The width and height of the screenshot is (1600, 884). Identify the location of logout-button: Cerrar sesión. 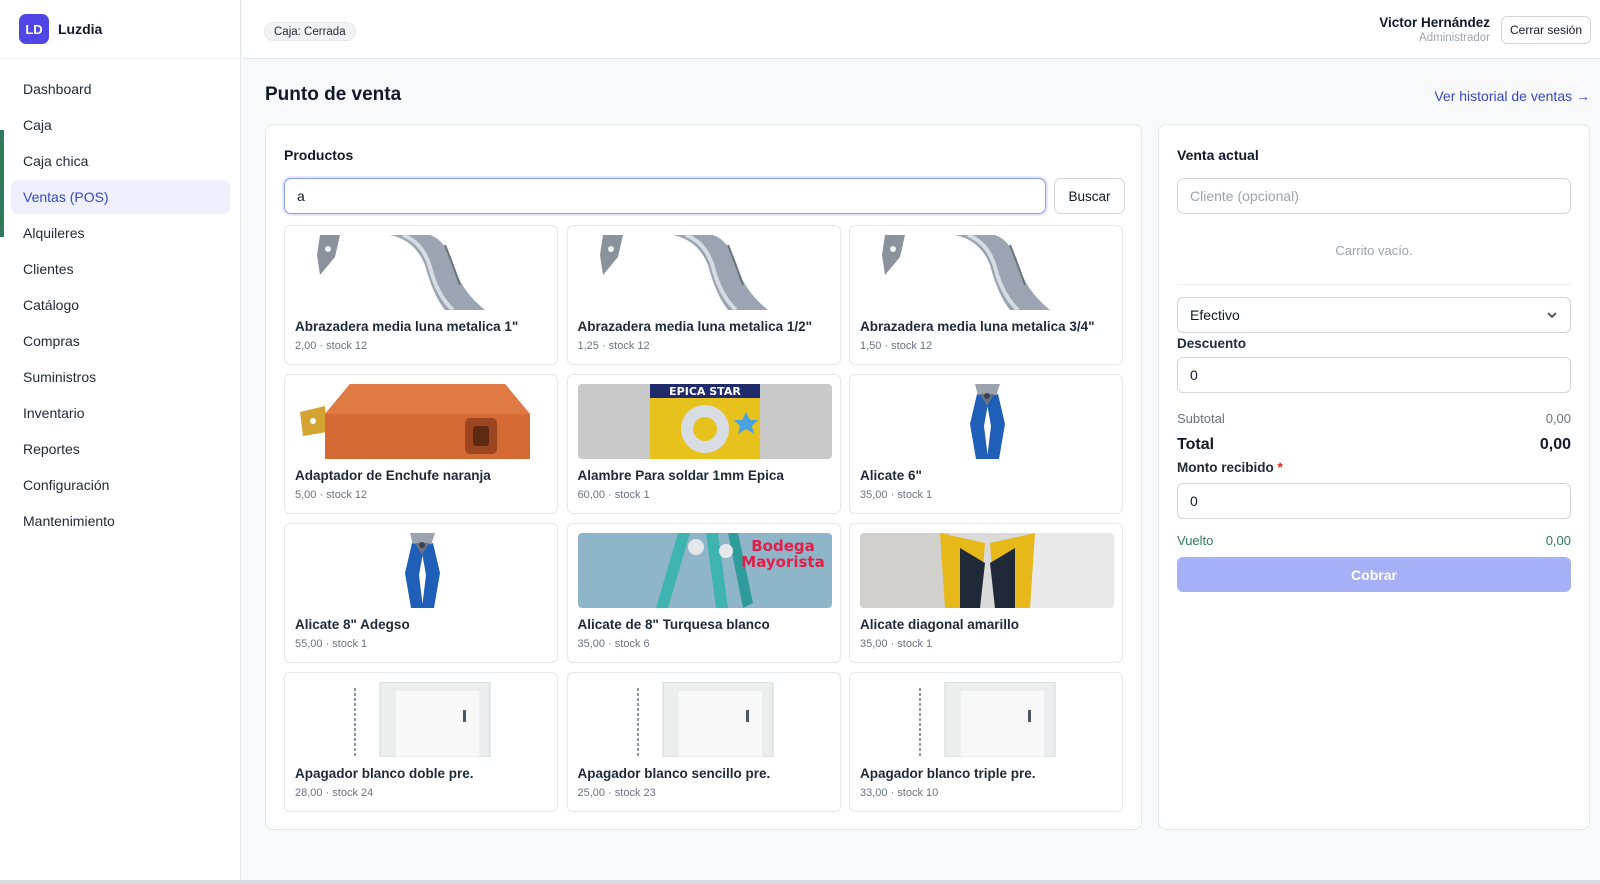
(1546, 30).